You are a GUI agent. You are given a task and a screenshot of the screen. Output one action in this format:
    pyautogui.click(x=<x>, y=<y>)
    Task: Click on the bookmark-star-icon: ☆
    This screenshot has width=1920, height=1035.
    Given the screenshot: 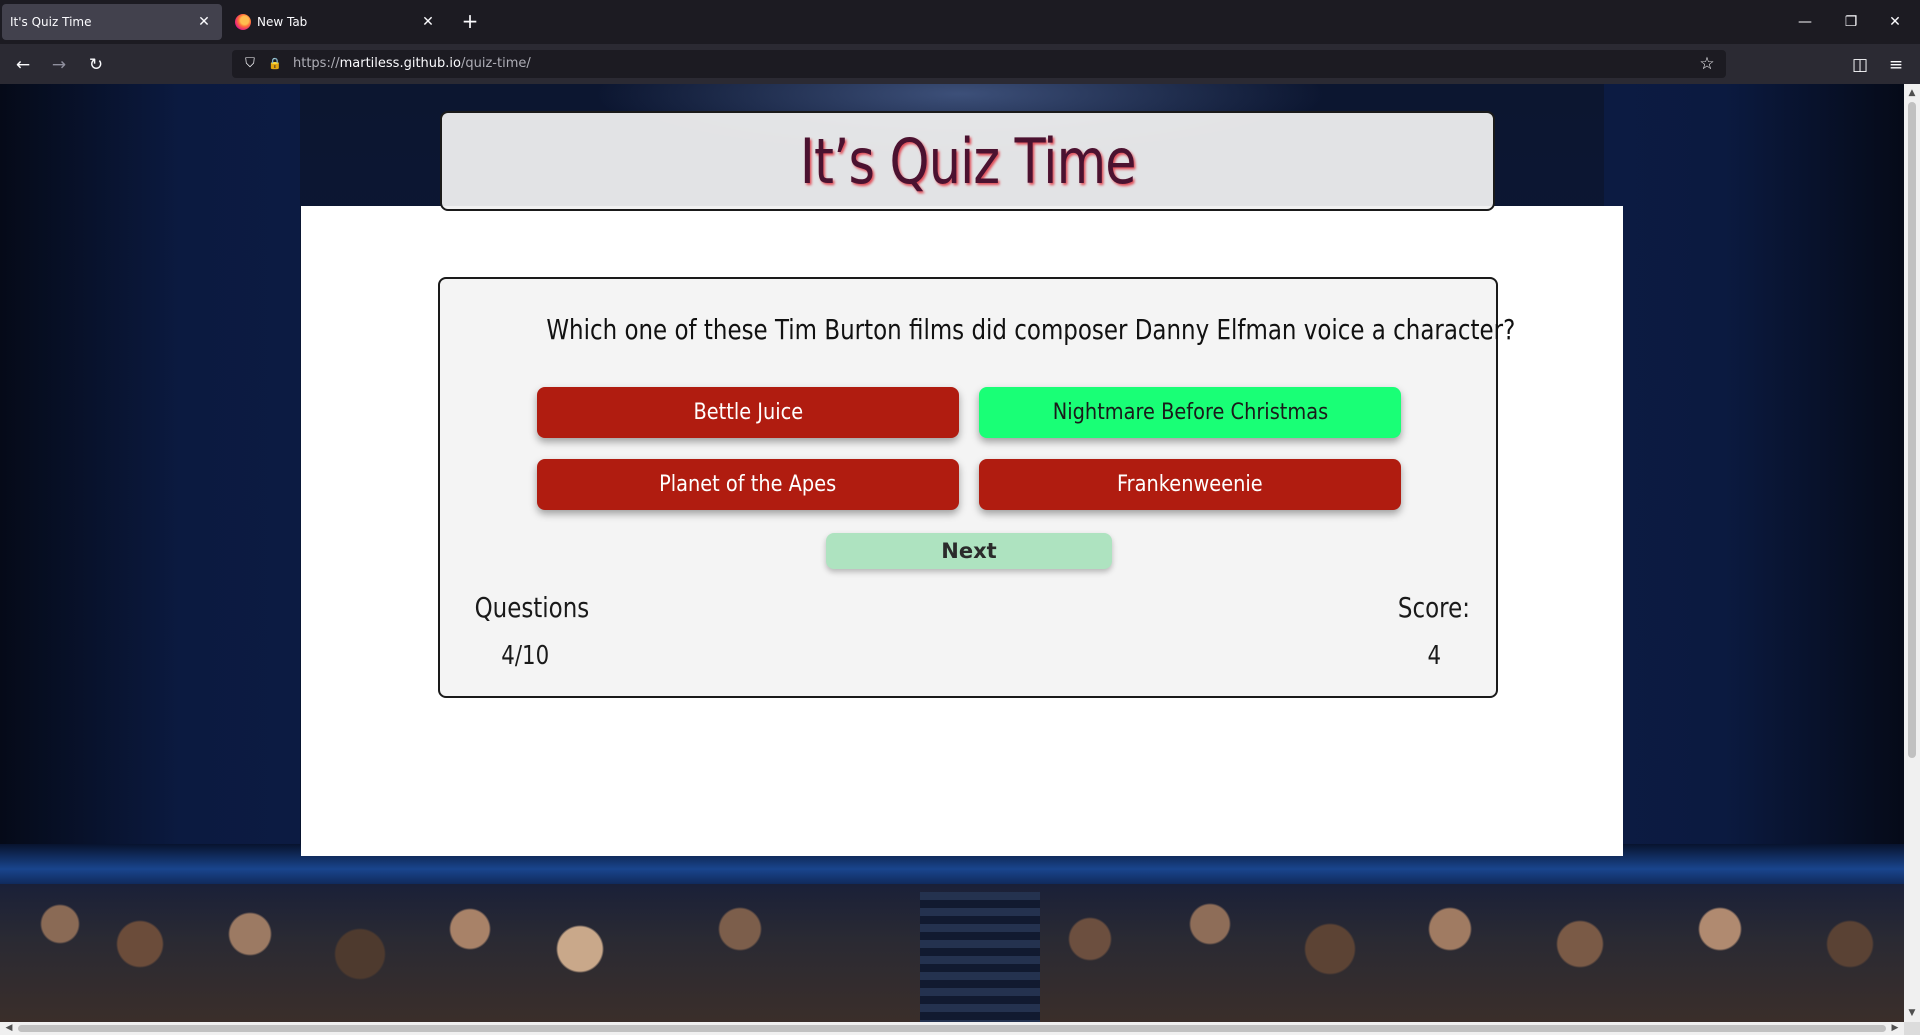 What is the action you would take?
    pyautogui.click(x=1707, y=64)
    